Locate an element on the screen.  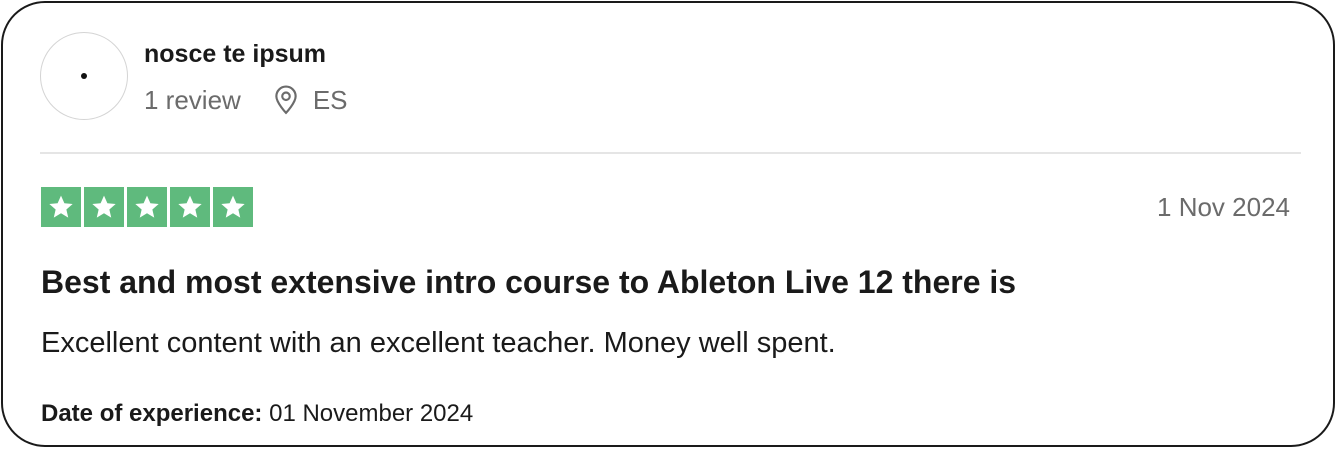
reviewer-meta: 1 review ES is located at coordinates (246, 100).